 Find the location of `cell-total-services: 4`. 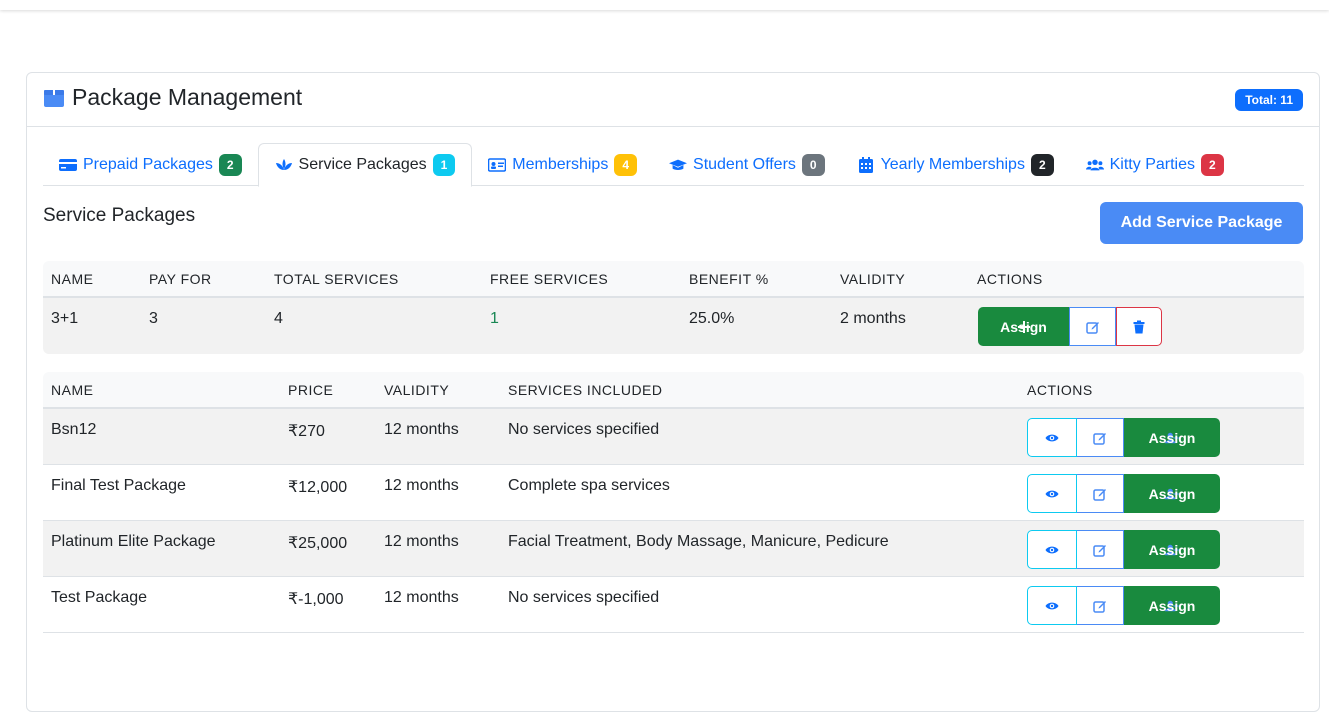

cell-total-services: 4 is located at coordinates (278, 318).